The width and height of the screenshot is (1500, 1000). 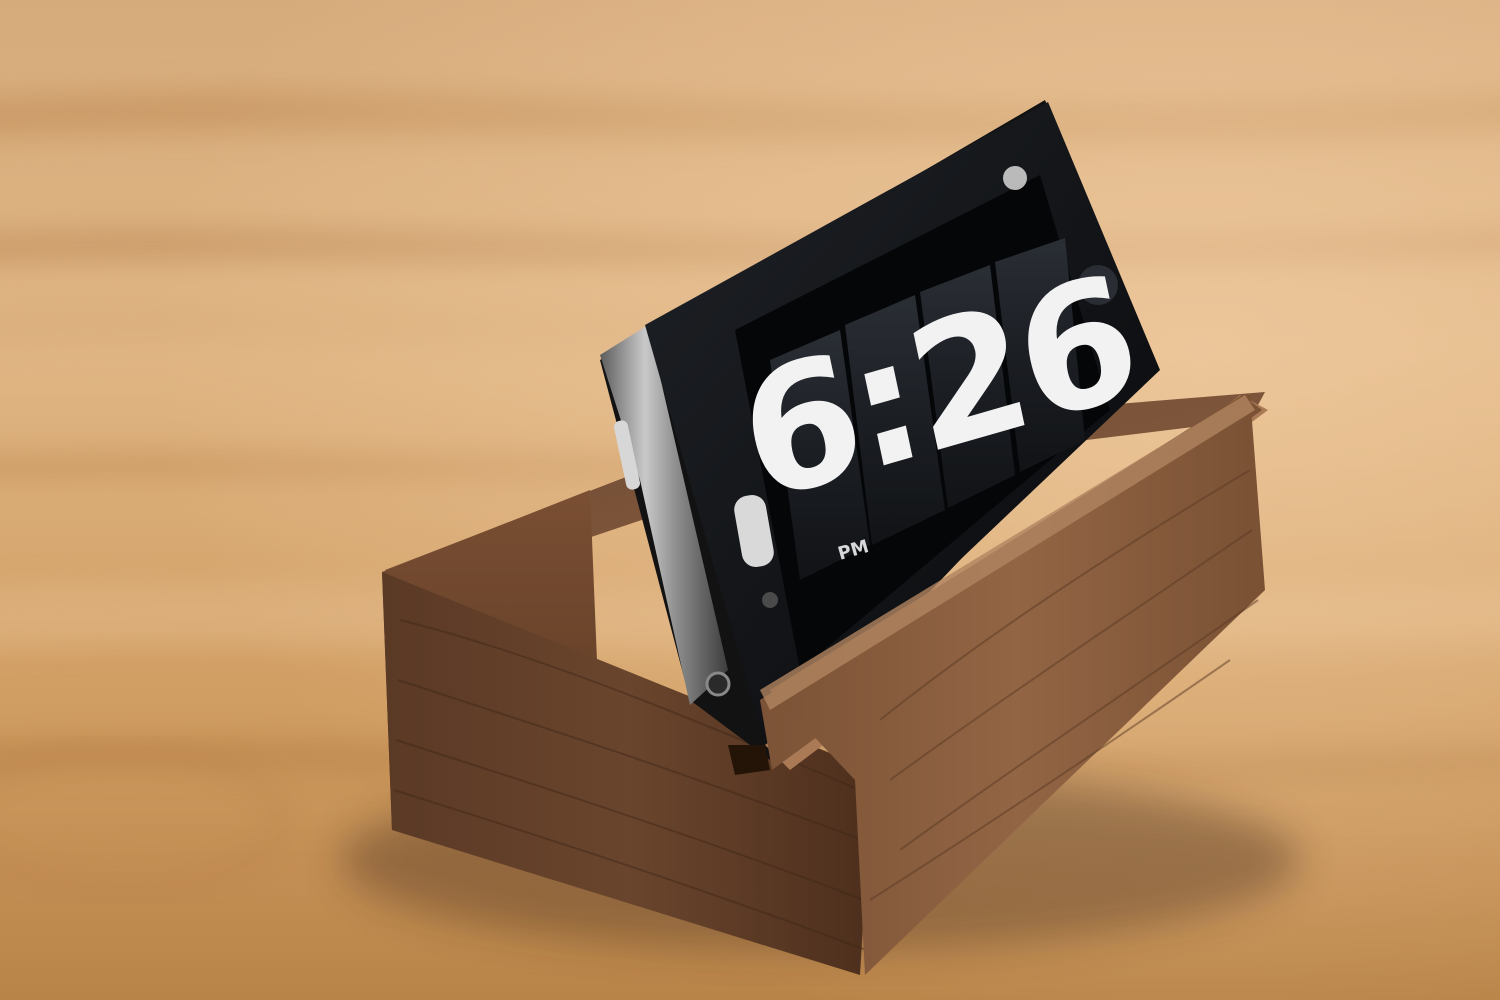 I want to click on headphone-jack-icon, so click(x=718, y=684).